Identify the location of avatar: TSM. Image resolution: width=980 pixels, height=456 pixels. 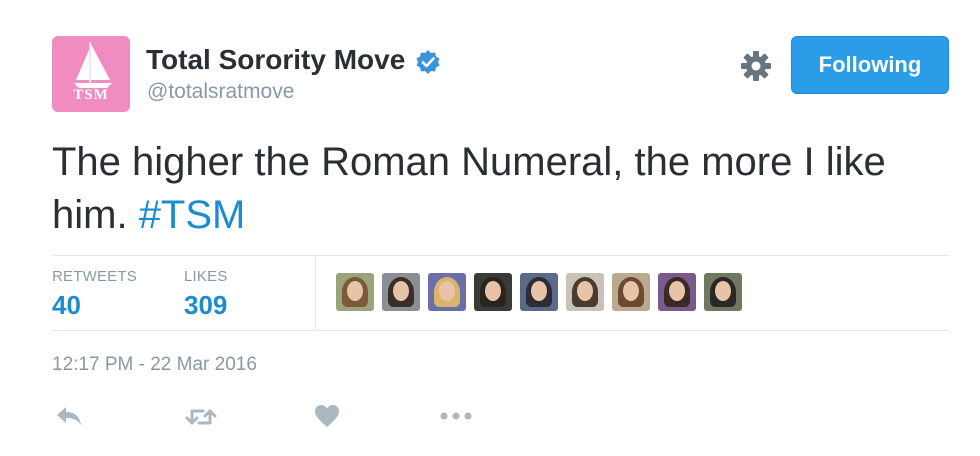
(91, 74).